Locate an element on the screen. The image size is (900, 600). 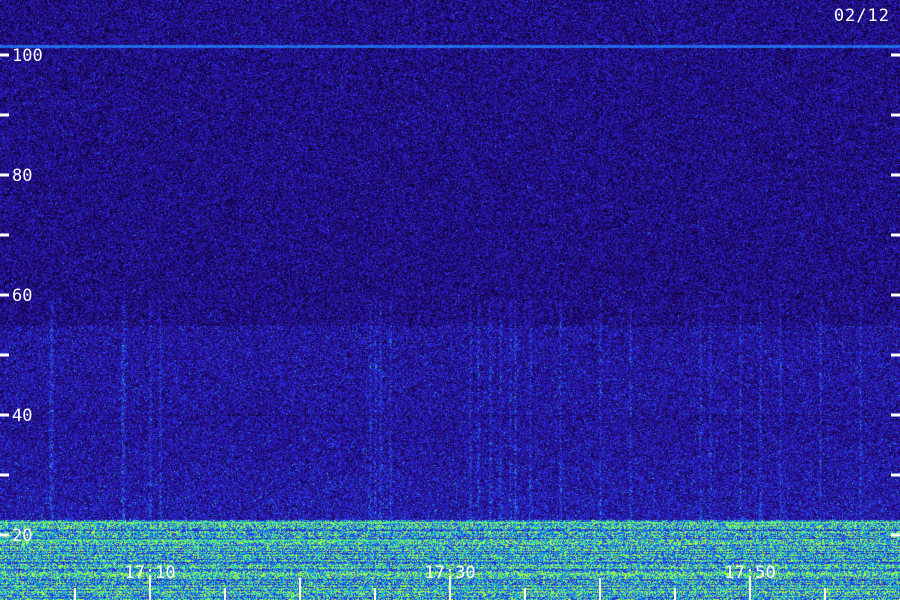
y-tick-label: 40 is located at coordinates (22, 416).